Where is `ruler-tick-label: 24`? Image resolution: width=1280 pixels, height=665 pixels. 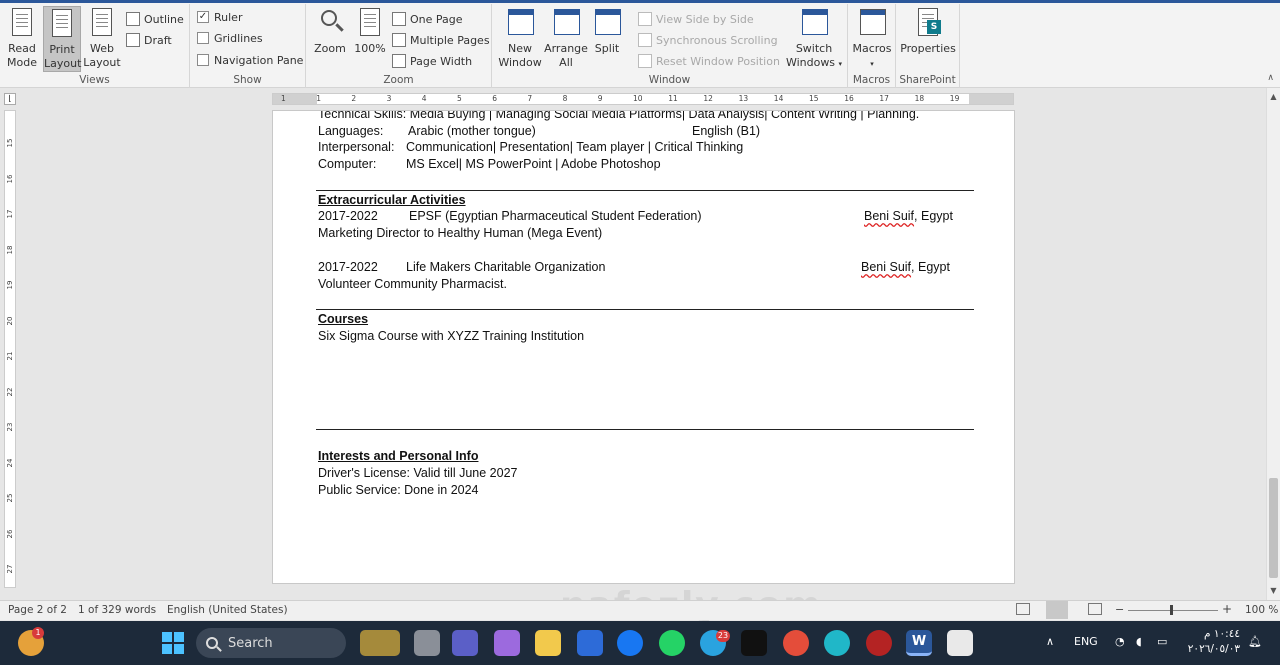
ruler-tick-label: 24 is located at coordinates (10, 462).